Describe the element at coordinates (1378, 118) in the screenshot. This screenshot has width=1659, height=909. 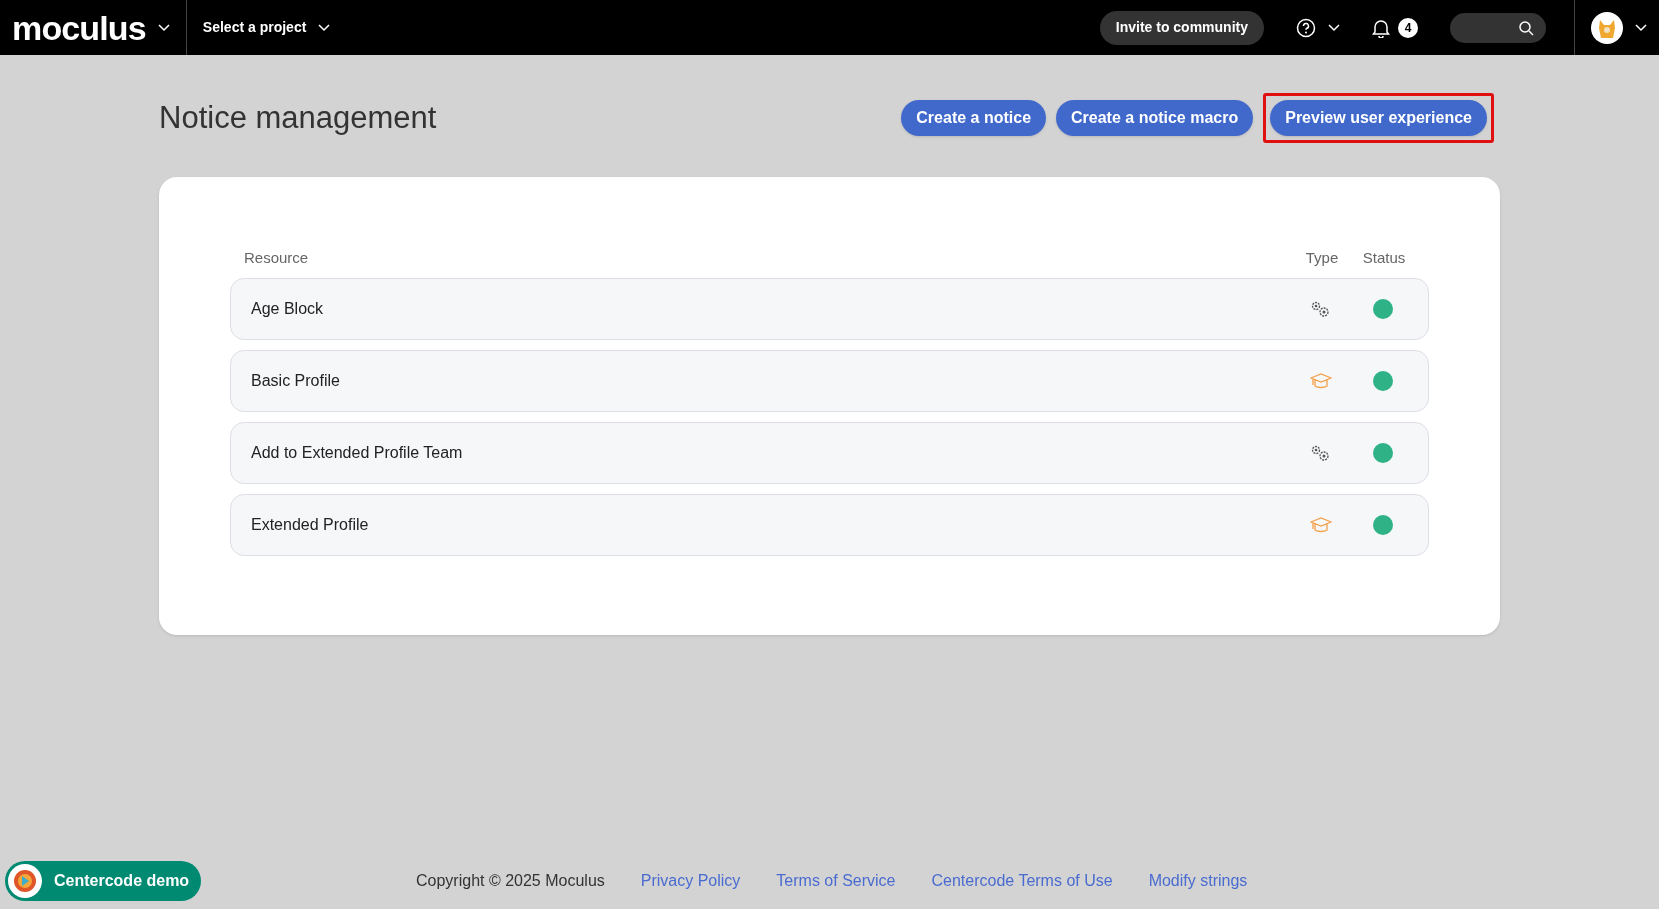
I see `action-button: Preview user experience` at that location.